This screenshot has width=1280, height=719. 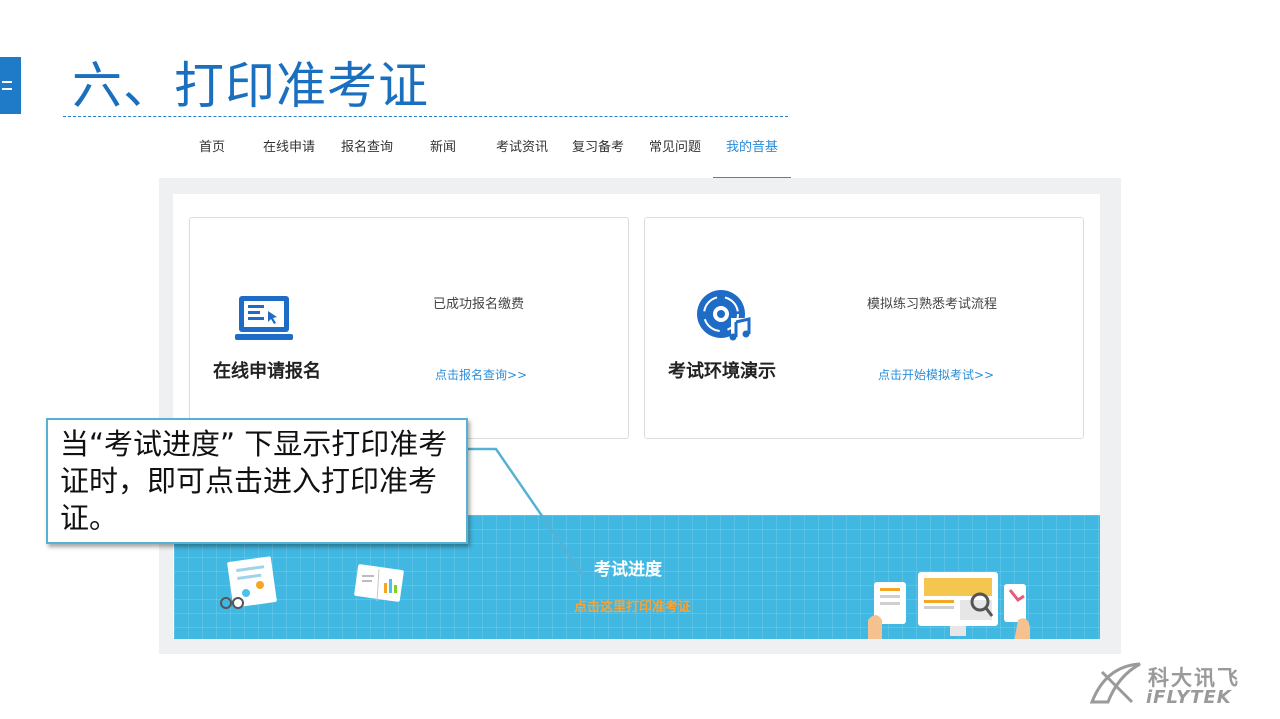 What do you see at coordinates (367, 155) in the screenshot?
I see `nav-item-registration-query: 报名查询` at bounding box center [367, 155].